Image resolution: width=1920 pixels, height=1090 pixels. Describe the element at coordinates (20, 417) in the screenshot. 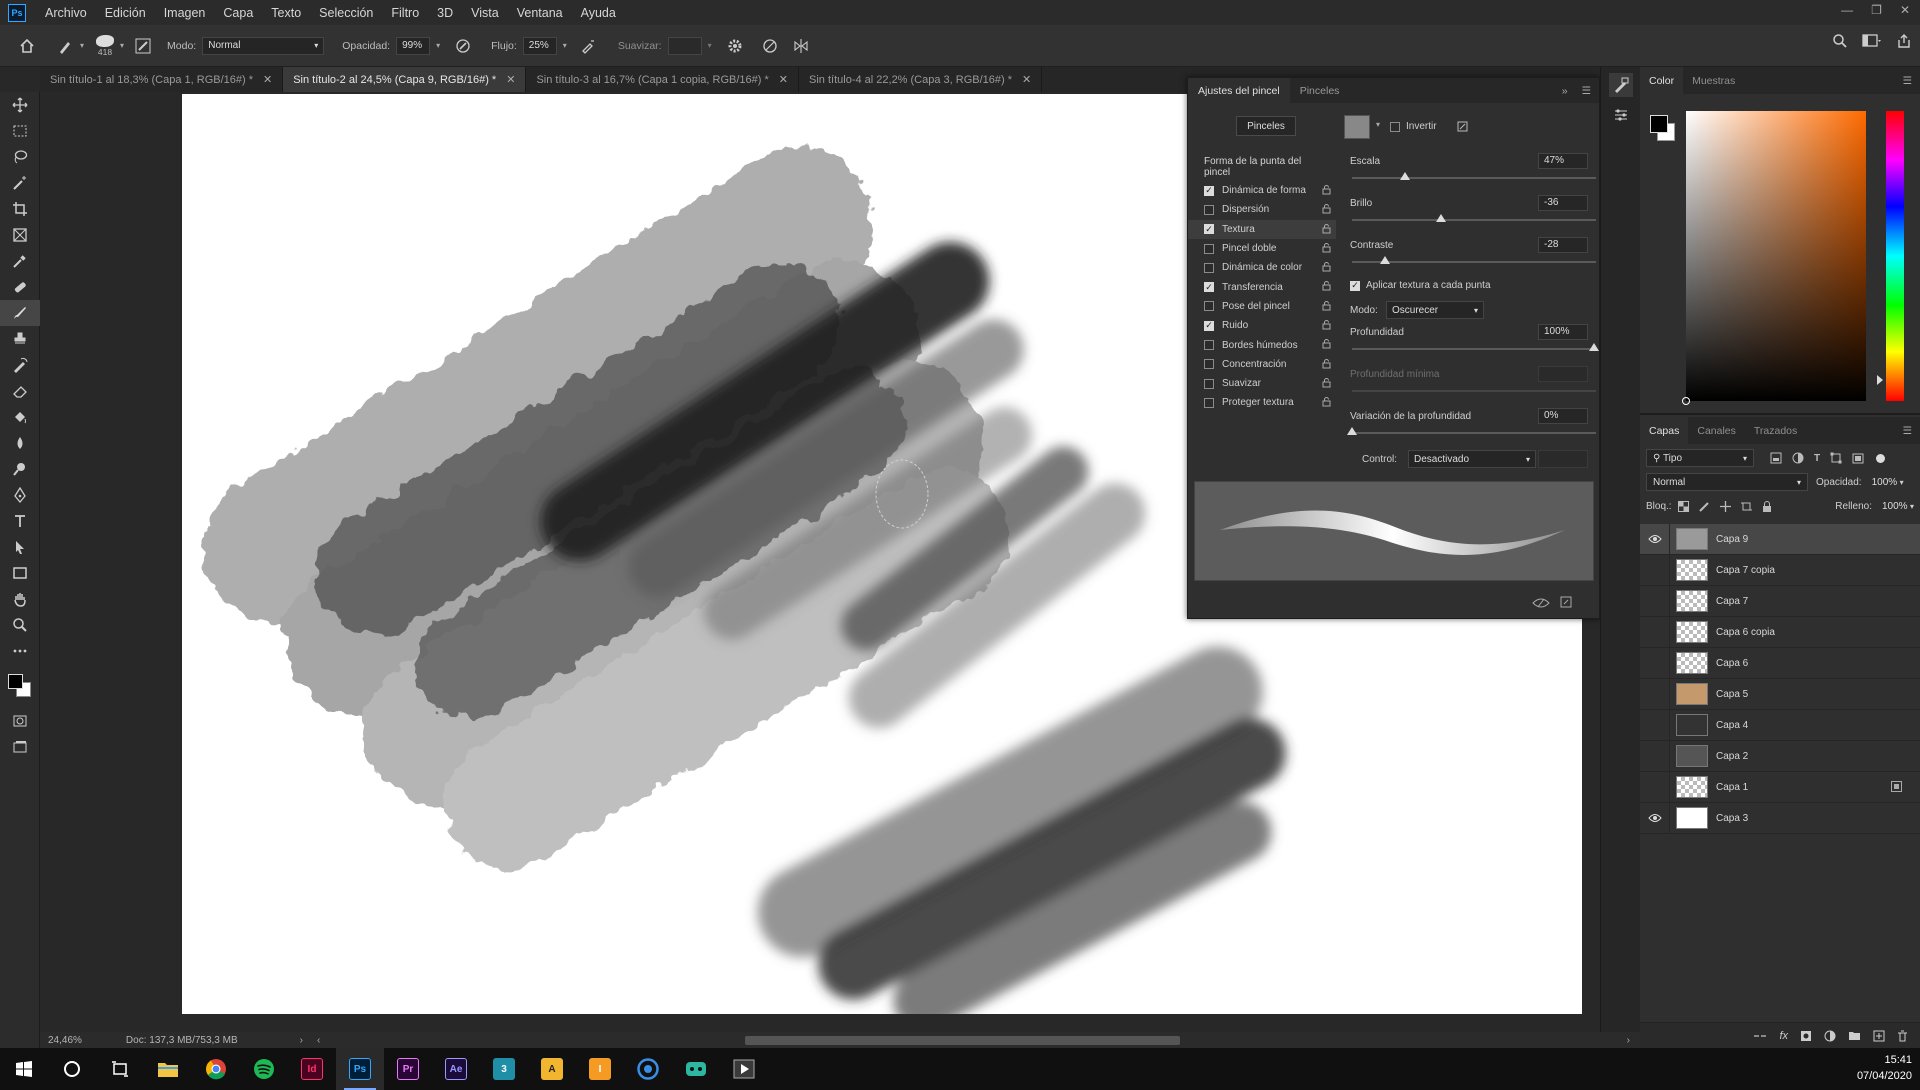

I see `paint-bucket-icon` at that location.